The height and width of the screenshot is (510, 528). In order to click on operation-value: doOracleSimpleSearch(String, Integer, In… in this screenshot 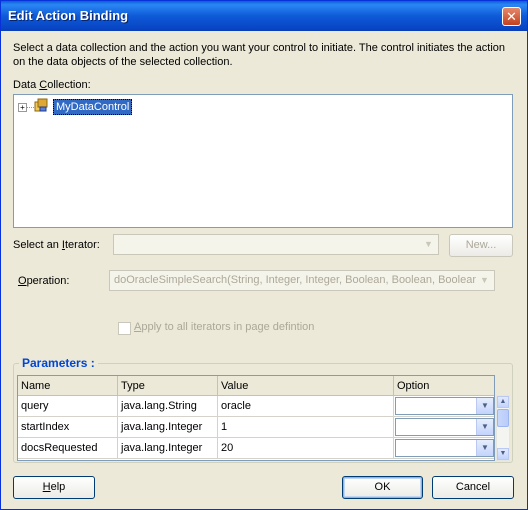, I will do `click(298, 280)`.